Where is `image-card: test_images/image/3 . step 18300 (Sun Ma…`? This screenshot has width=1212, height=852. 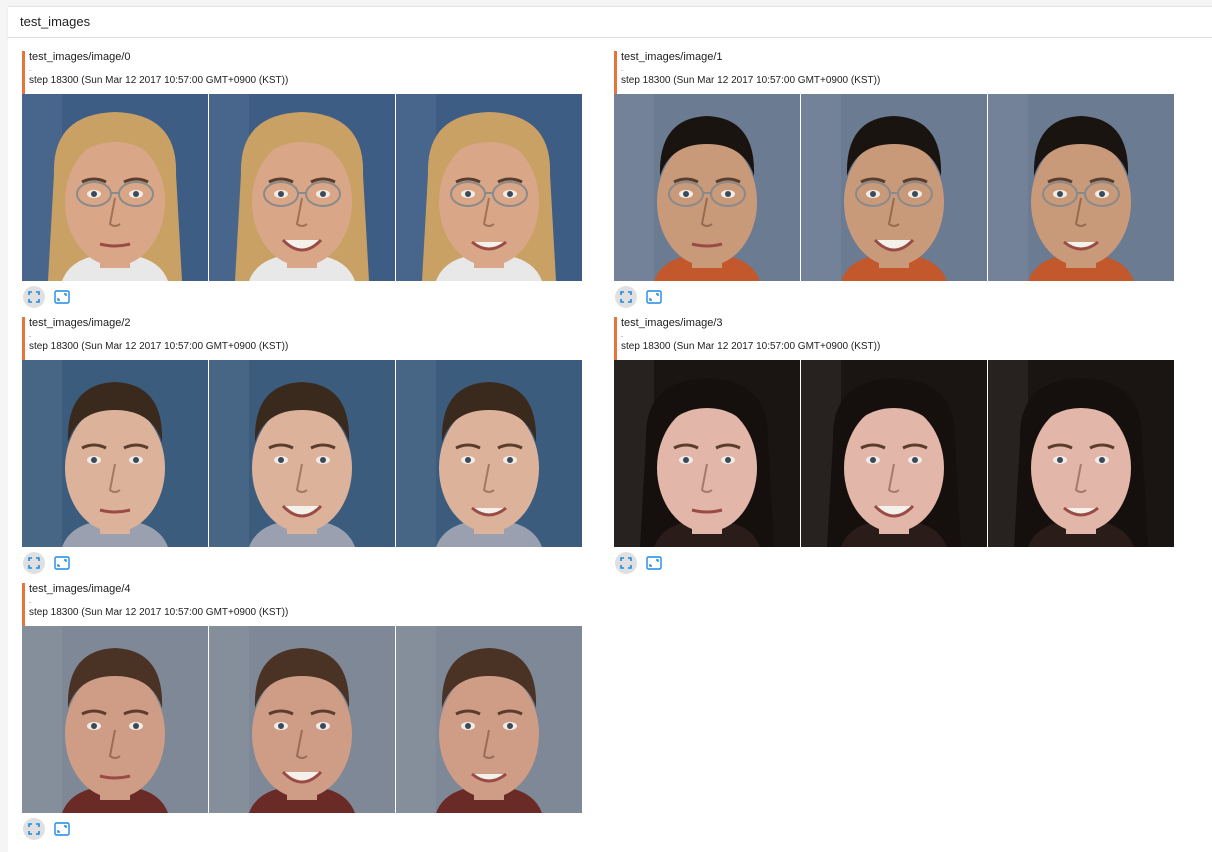
image-card: test_images/image/3 . step 18300 (Sun Ma… is located at coordinates (895, 439).